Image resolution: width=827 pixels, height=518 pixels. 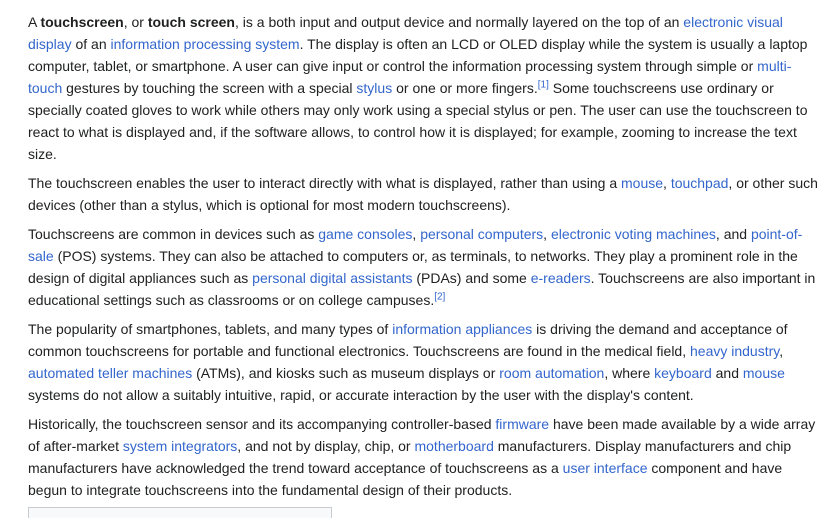 I want to click on text-run: or one or more fingers., so click(x=465, y=88).